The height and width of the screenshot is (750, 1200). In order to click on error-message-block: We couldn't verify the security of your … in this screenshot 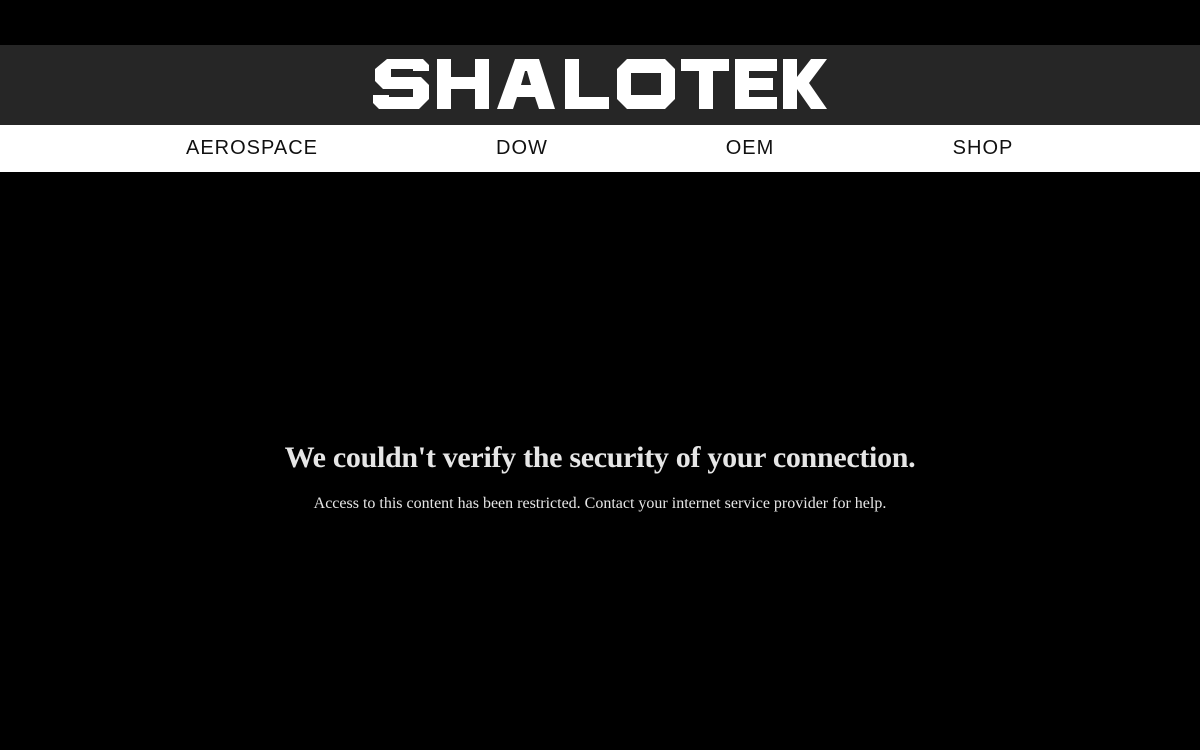, I will do `click(600, 476)`.